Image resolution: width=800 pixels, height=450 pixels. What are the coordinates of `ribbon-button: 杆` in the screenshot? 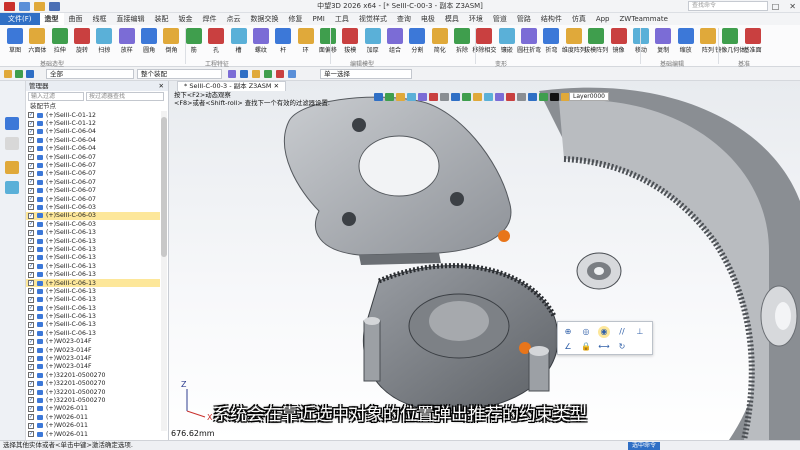 It's located at (283, 42).